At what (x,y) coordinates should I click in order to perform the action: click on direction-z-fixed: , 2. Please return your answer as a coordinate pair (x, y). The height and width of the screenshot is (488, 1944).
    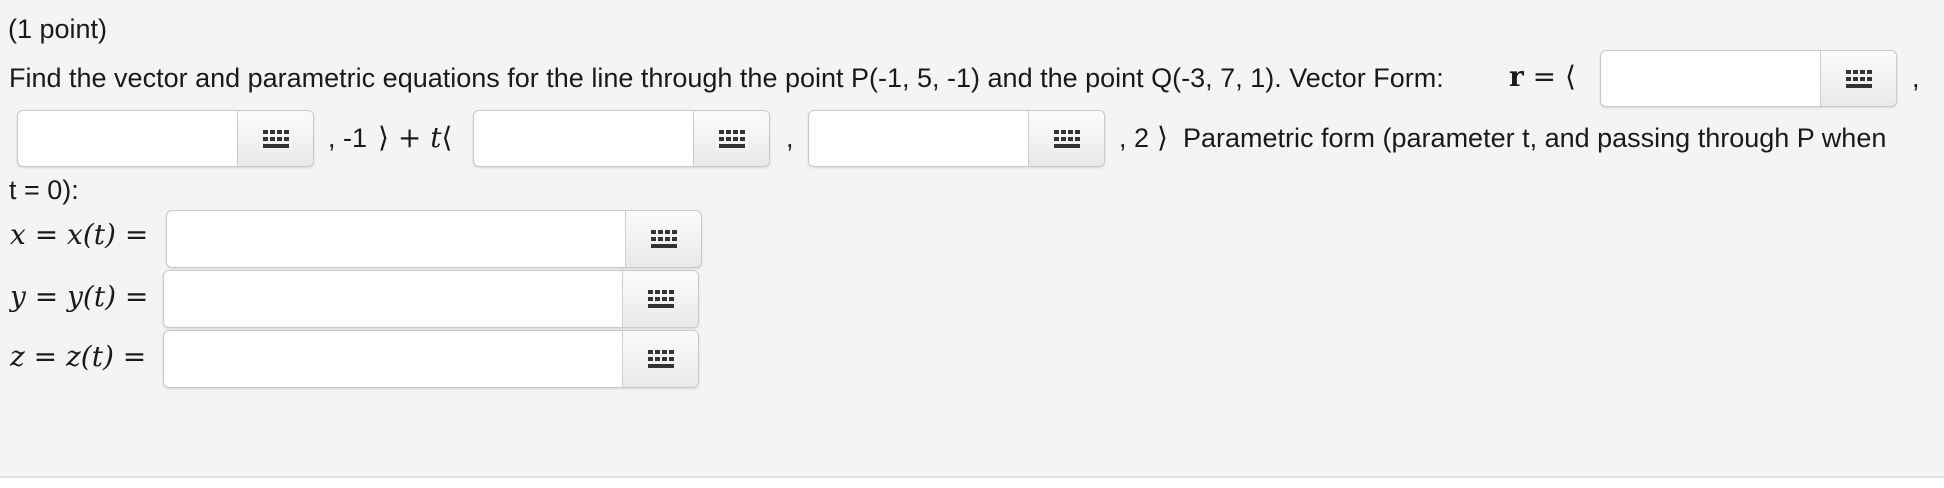
    Looking at the image, I should click on (1134, 138).